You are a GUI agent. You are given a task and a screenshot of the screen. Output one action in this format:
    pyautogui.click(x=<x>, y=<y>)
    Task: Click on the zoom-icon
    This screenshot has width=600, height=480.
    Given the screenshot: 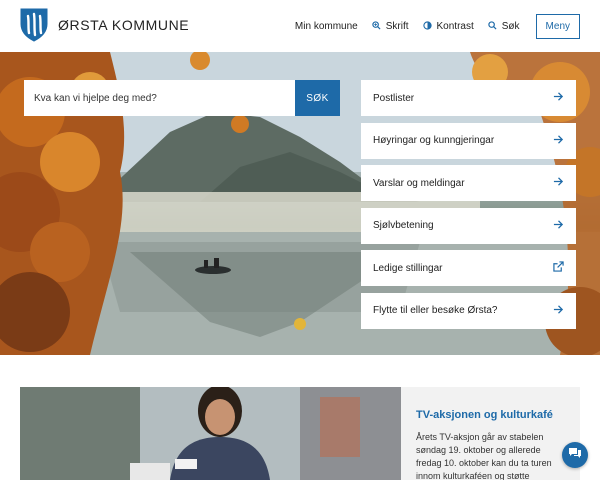 What is the action you would take?
    pyautogui.click(x=376, y=26)
    